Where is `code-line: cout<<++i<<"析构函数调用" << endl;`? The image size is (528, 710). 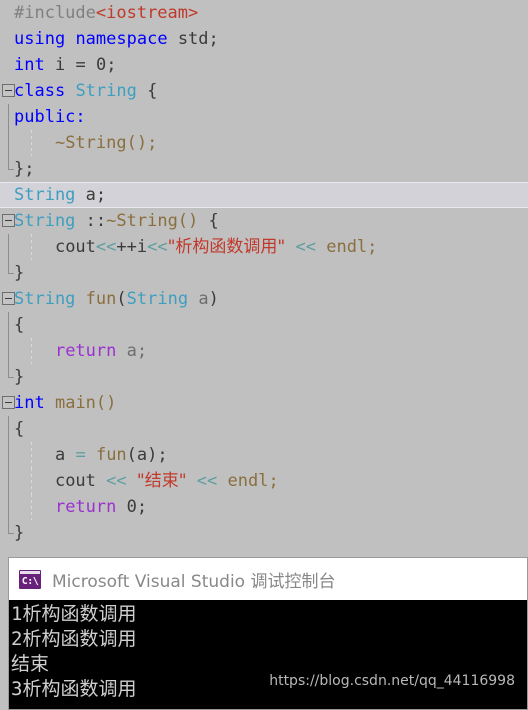
code-line: cout<<++i<<"析构函数调用" << endl; is located at coordinates (264, 247).